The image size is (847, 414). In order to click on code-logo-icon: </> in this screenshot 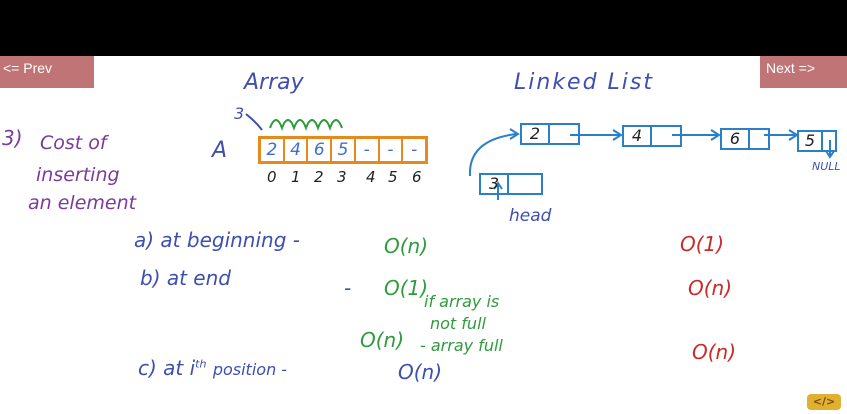, I will do `click(824, 402)`.